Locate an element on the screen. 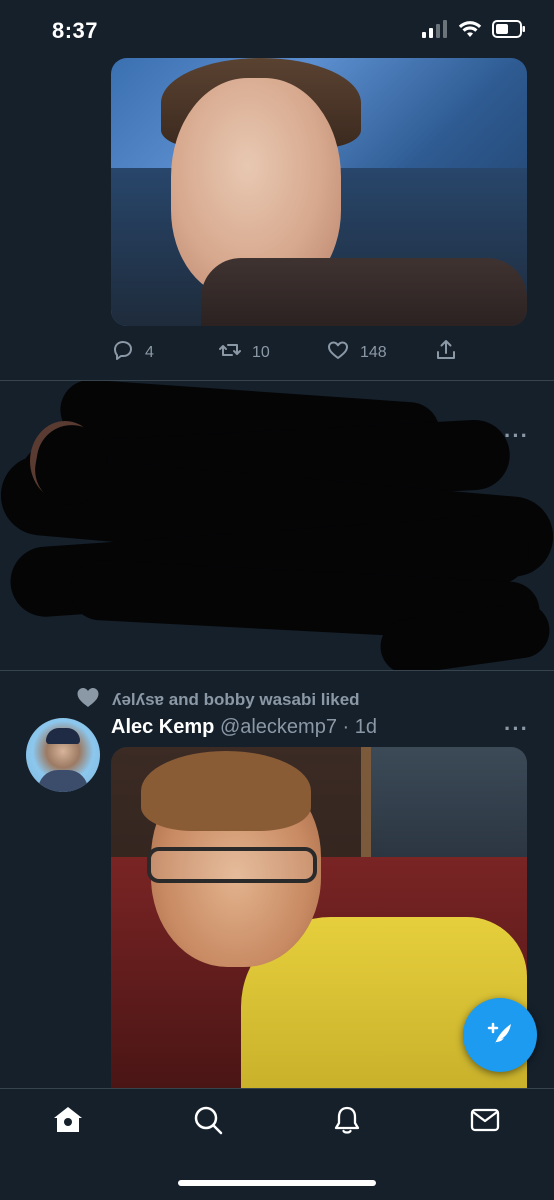 The width and height of the screenshot is (554, 1200). mail-icon is located at coordinates (485, 1122).